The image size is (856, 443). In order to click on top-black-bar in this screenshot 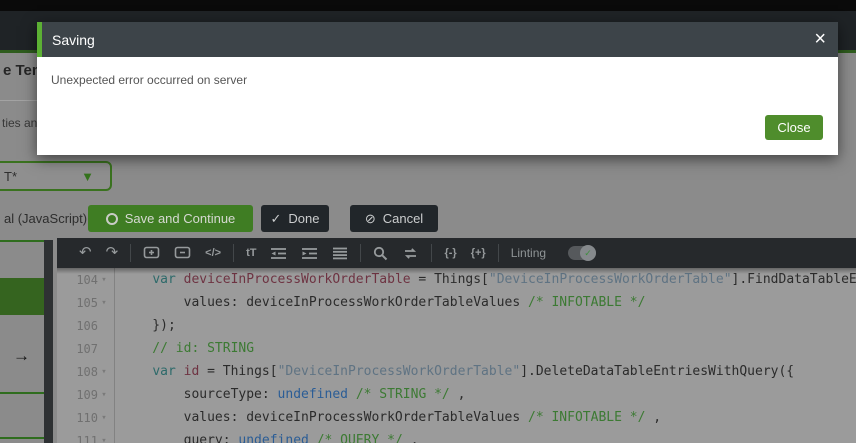, I will do `click(428, 5)`.